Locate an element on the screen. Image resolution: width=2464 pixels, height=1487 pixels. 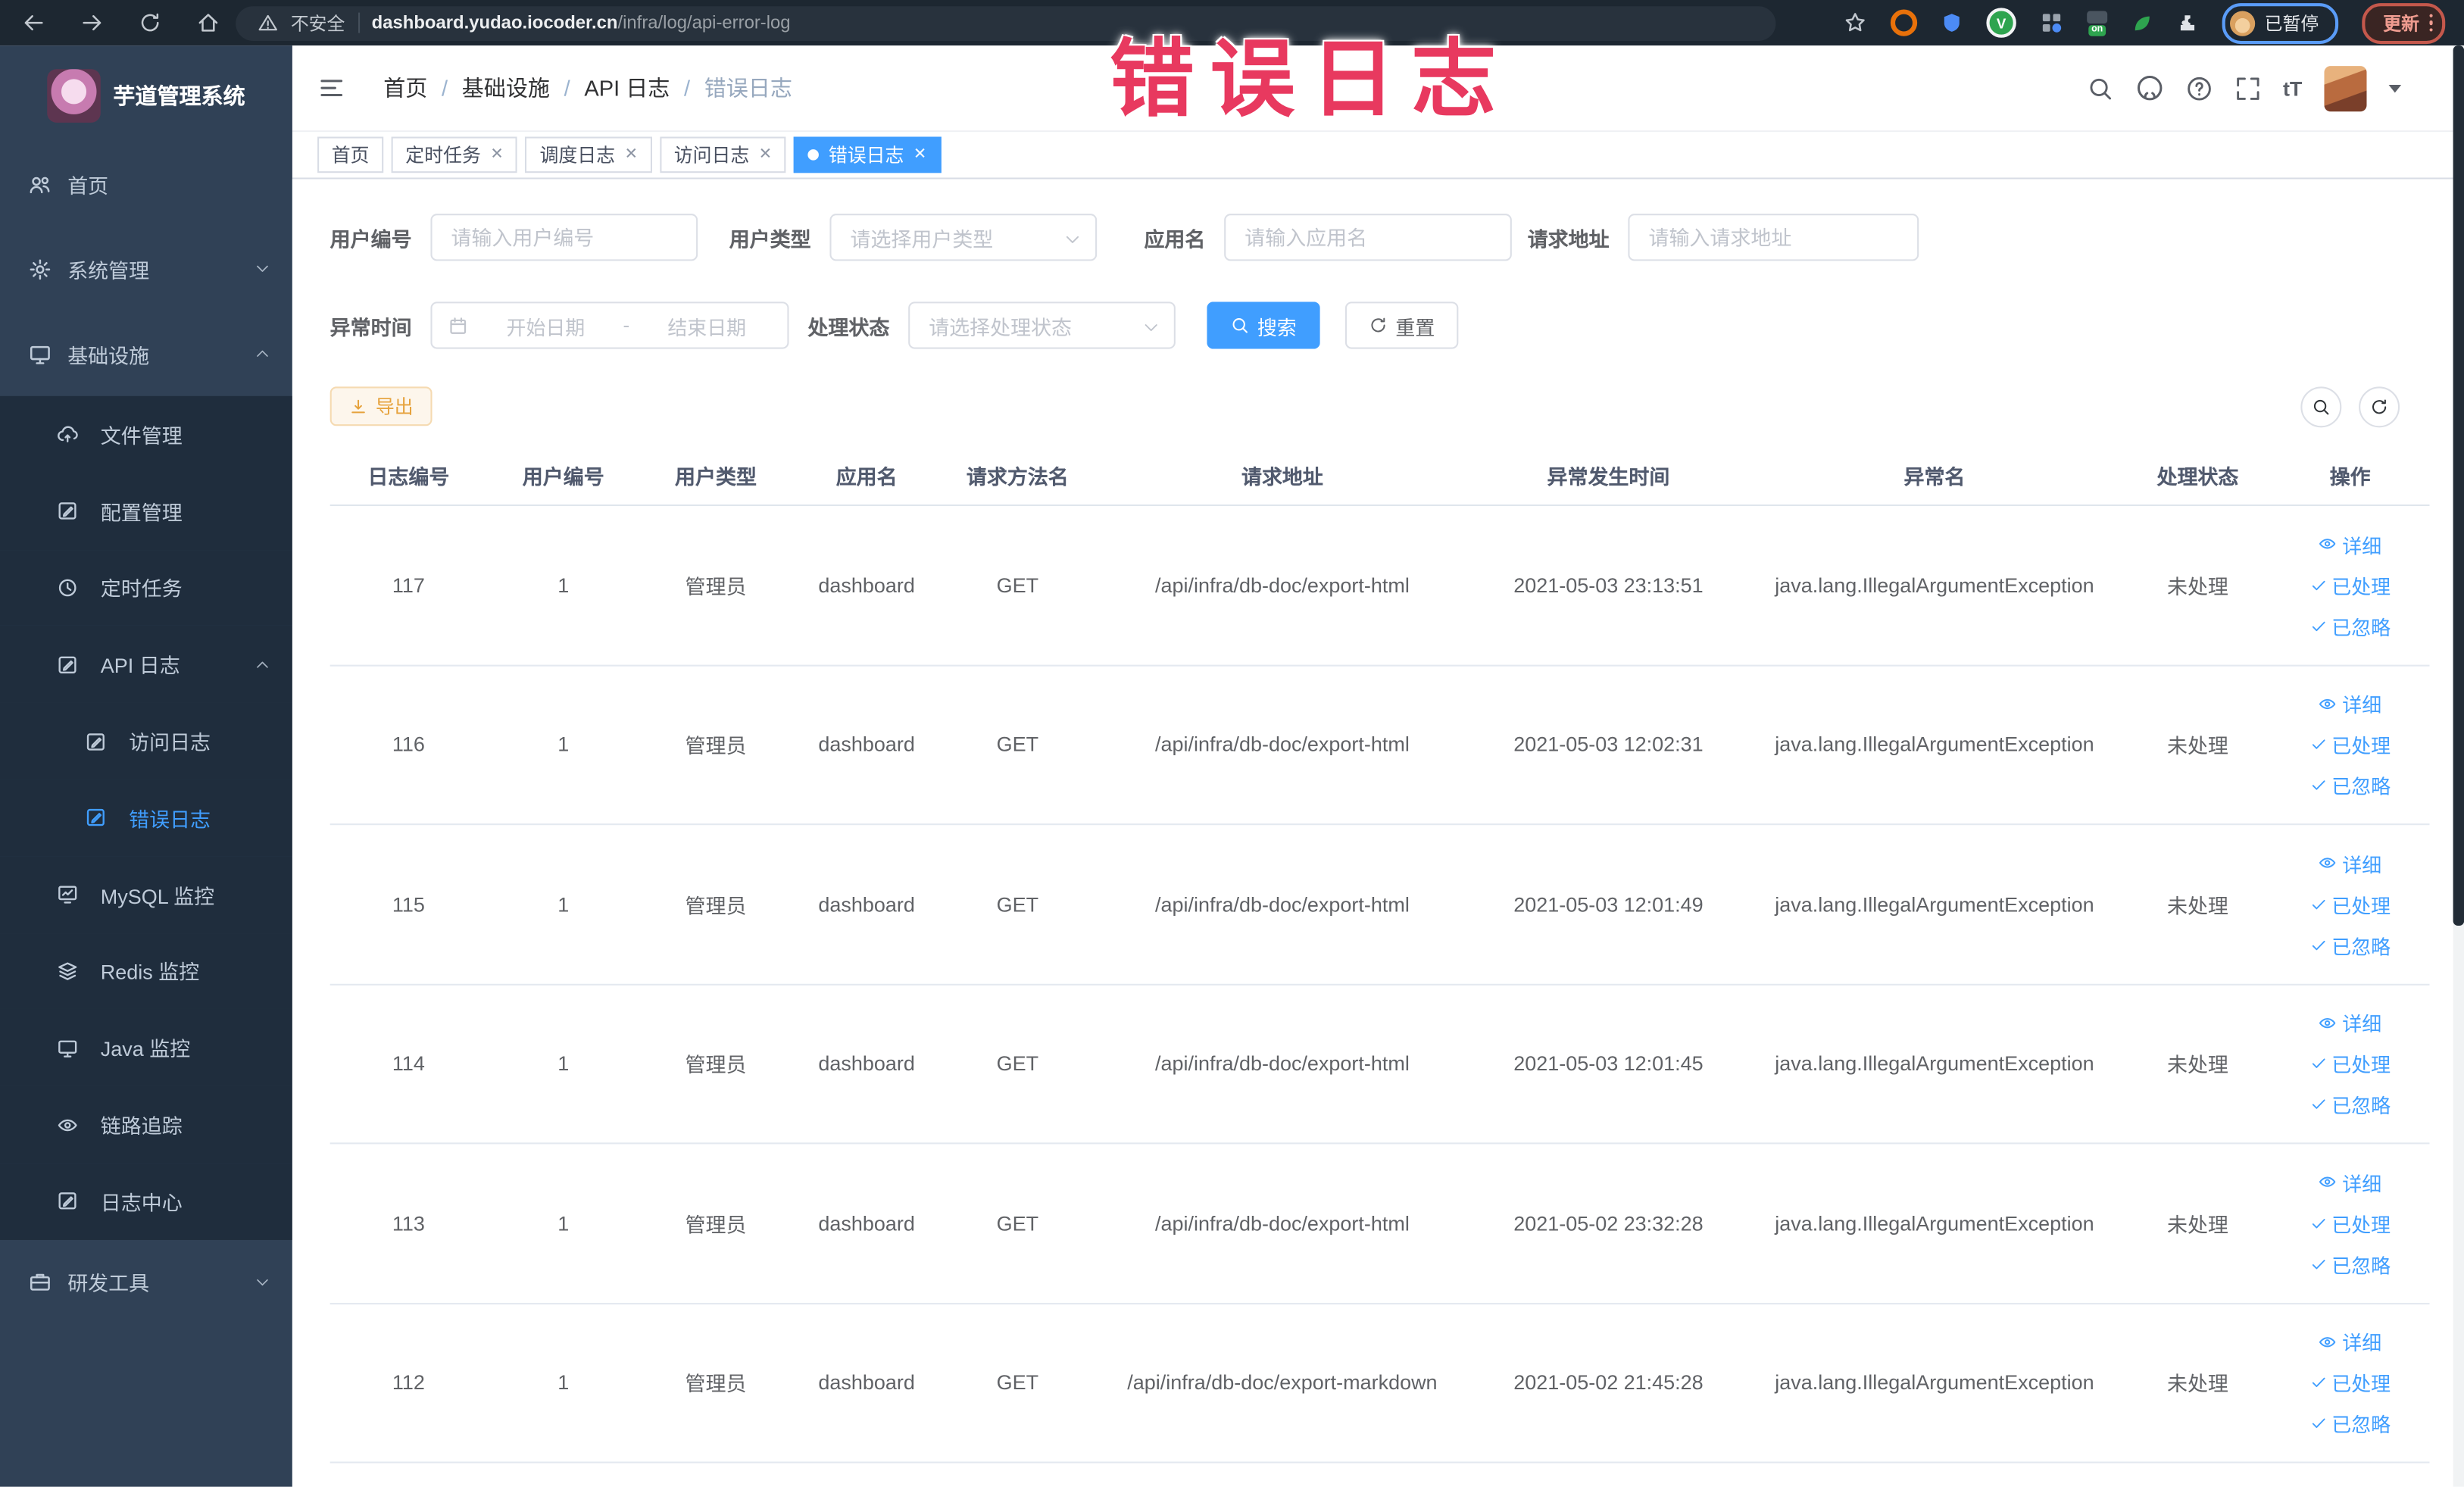
reset-button: 重置 is located at coordinates (1402, 325).